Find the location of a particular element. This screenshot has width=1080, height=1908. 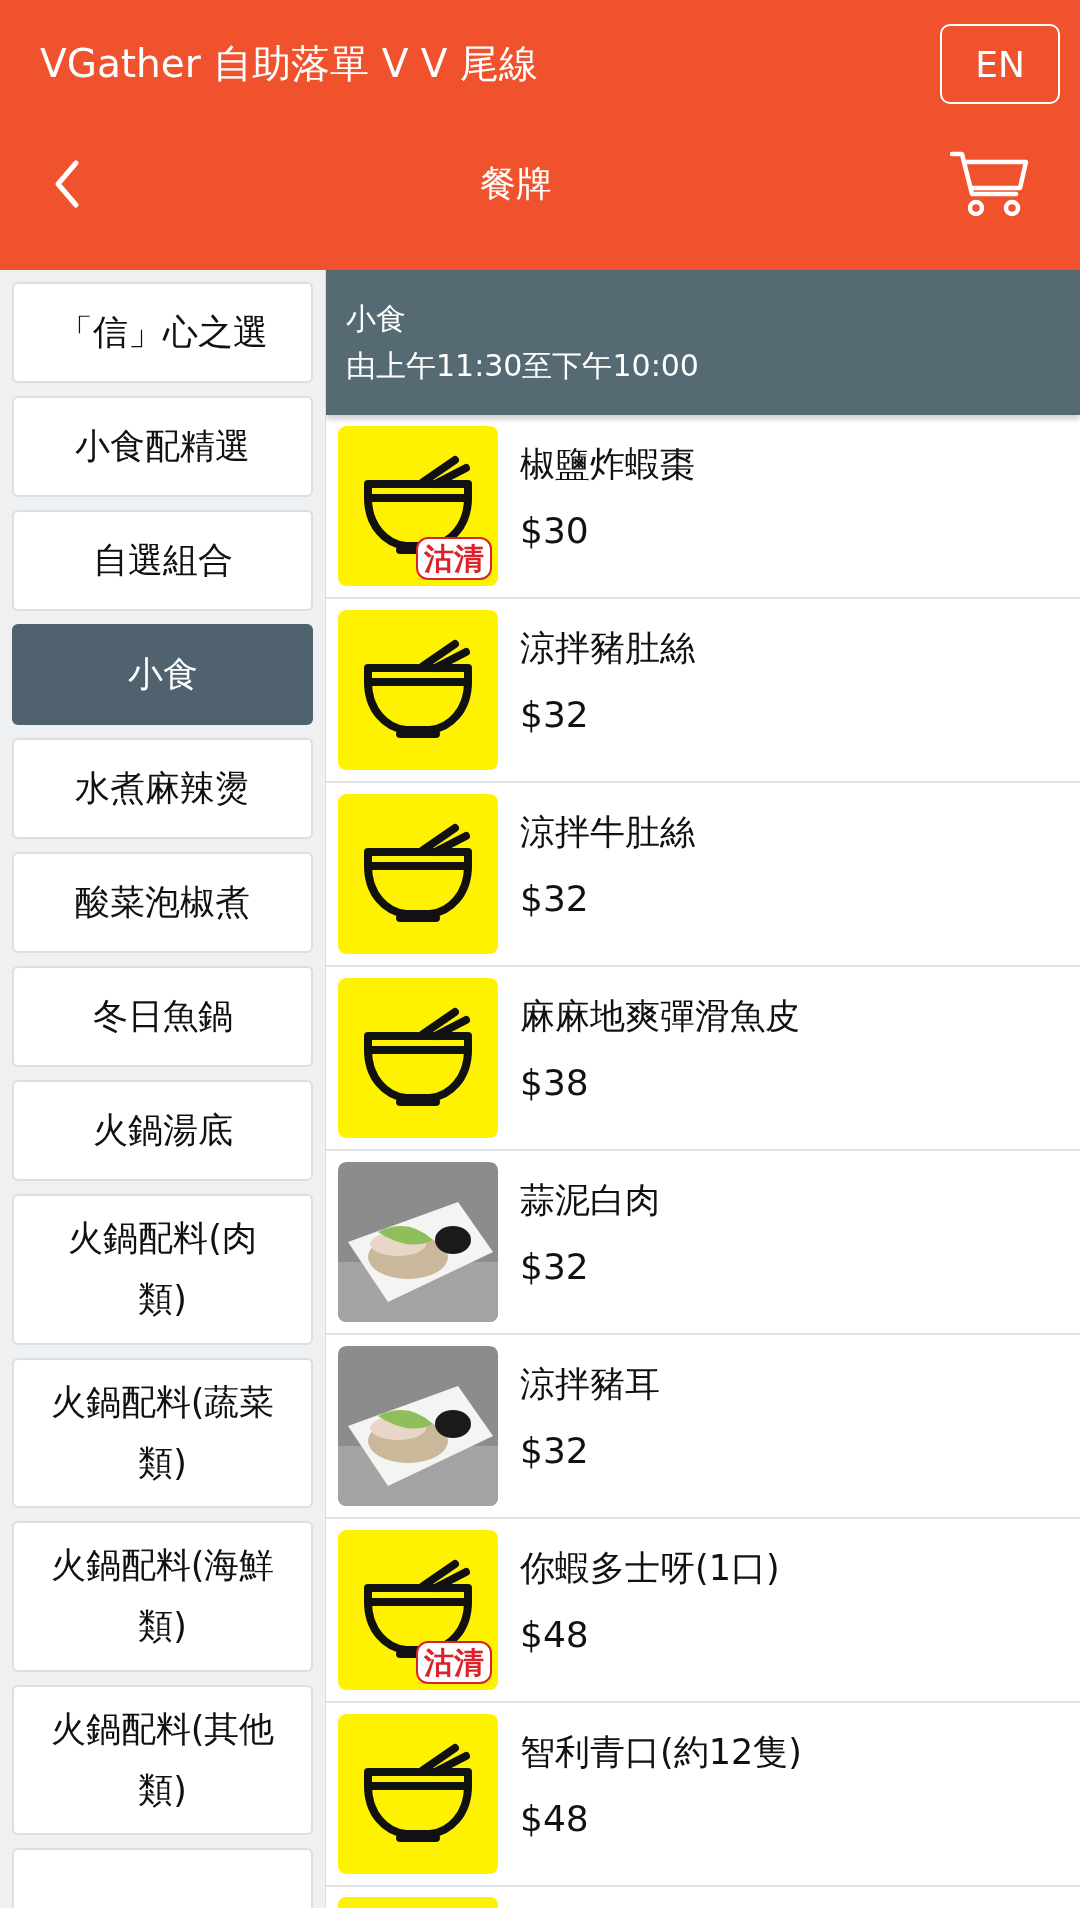

menu-item: 沽清 你蝦多士呀(1口) $48 is located at coordinates (703, 1611).